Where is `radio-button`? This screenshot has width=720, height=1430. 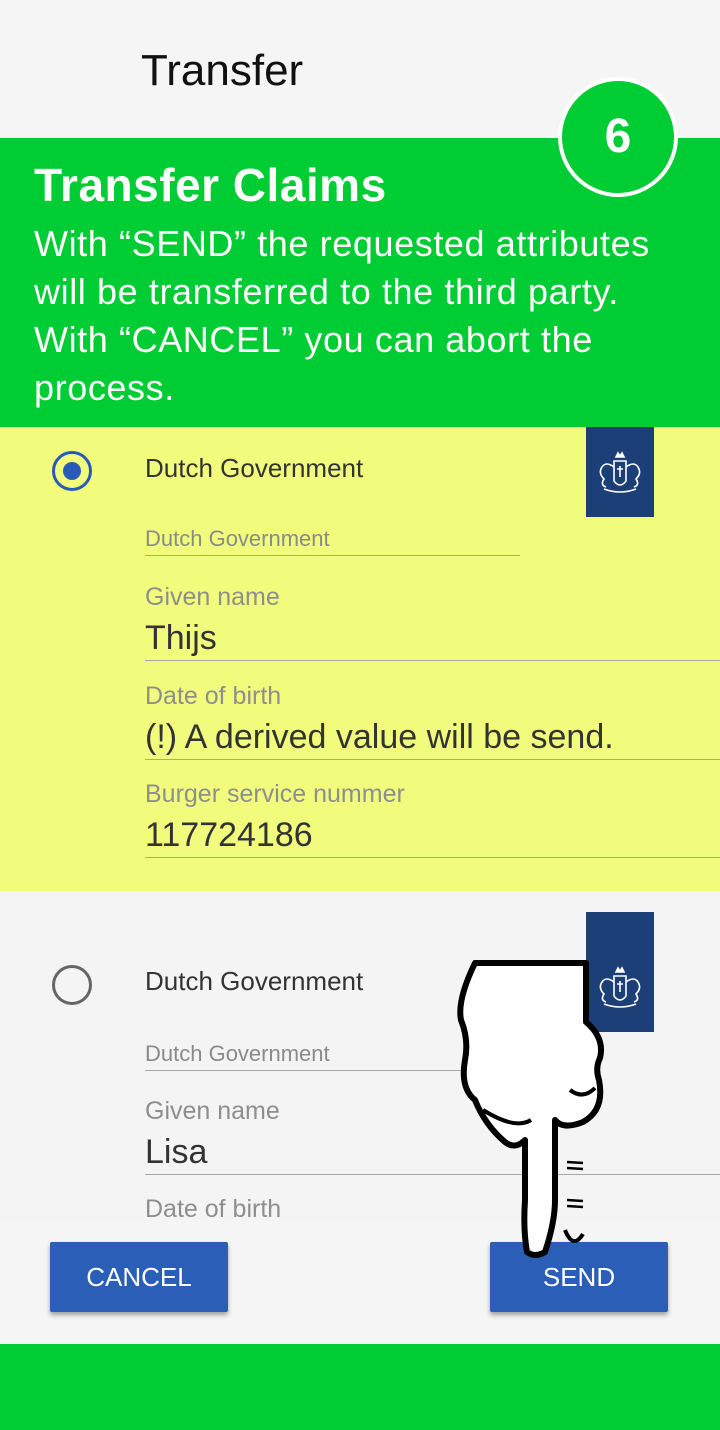
radio-button is located at coordinates (72, 985).